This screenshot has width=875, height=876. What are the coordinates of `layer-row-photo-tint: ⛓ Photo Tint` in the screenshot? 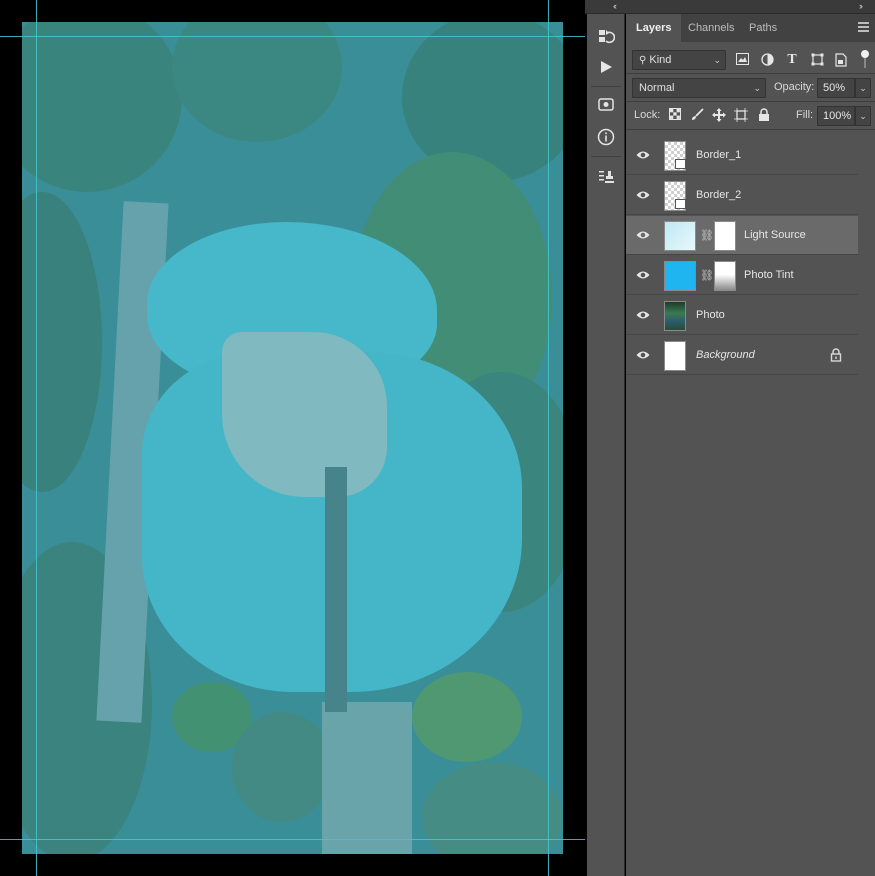 It's located at (742, 275).